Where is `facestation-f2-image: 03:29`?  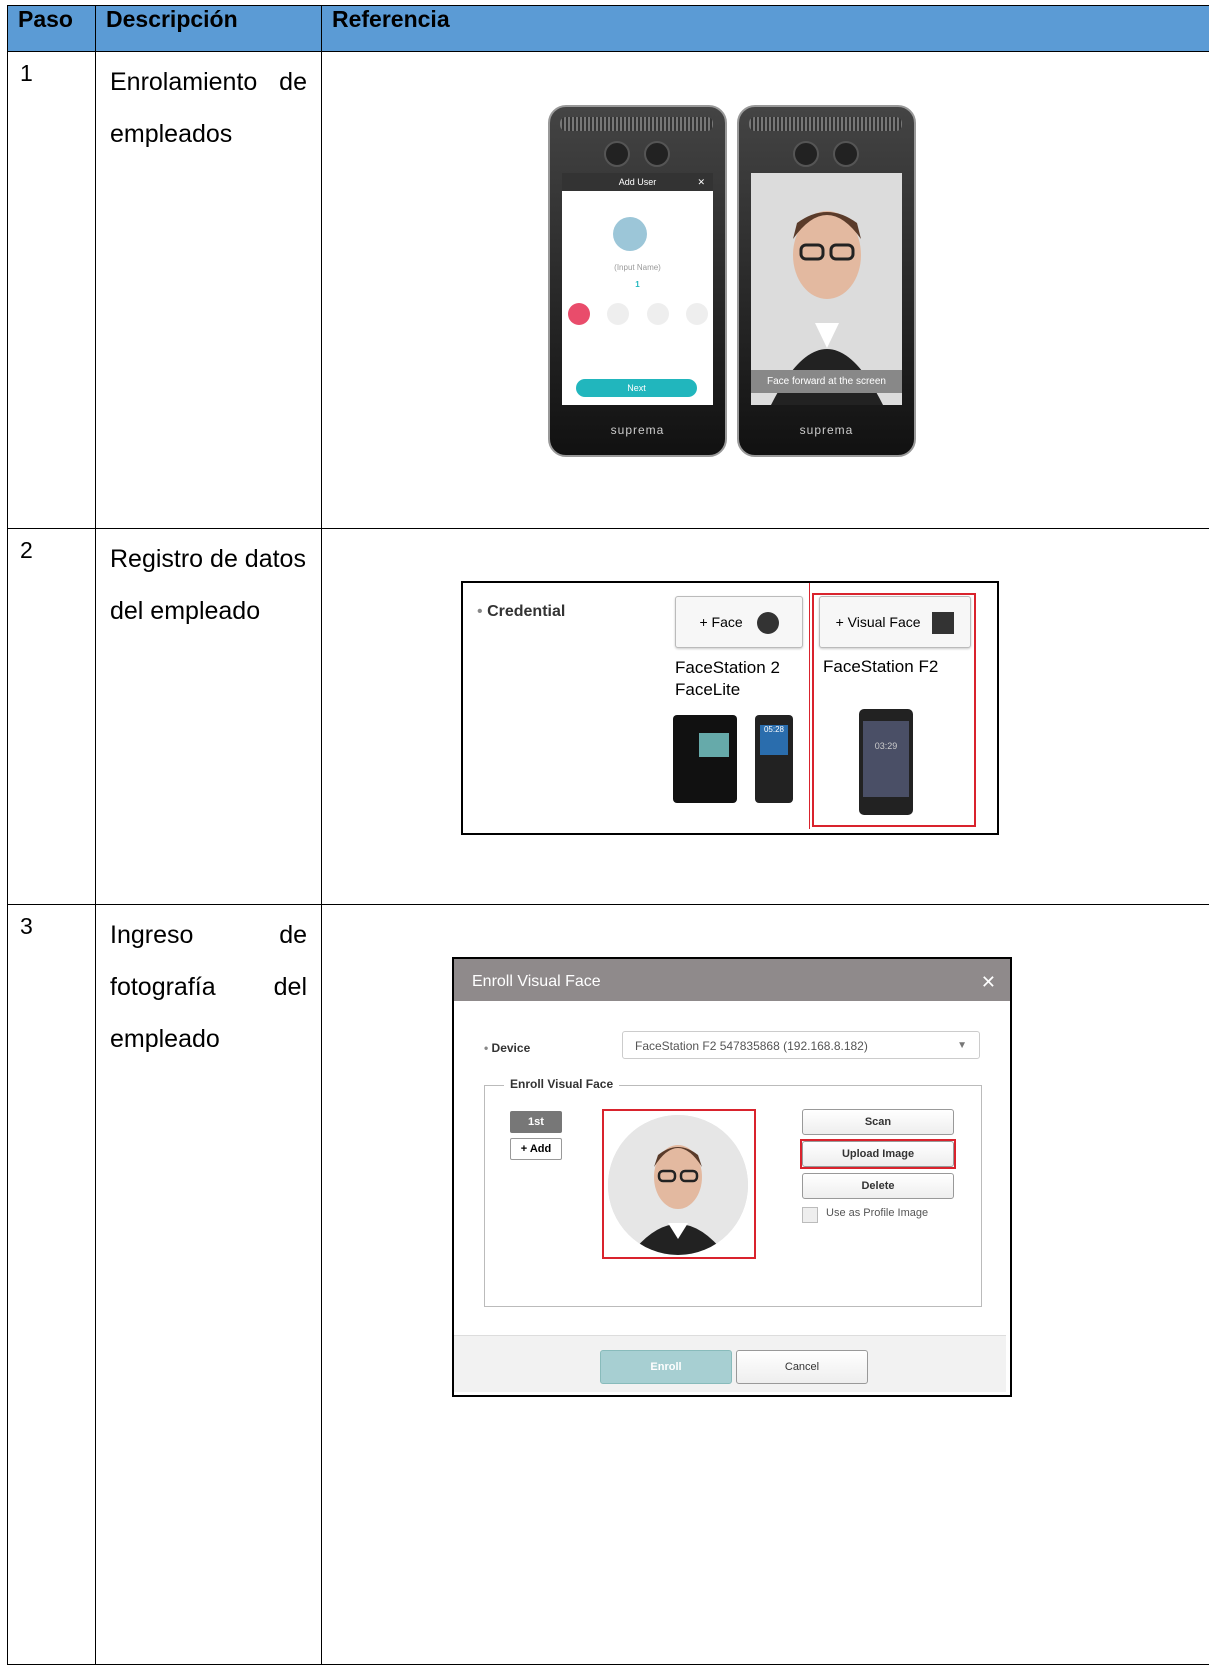 facestation-f2-image: 03:29 is located at coordinates (886, 762).